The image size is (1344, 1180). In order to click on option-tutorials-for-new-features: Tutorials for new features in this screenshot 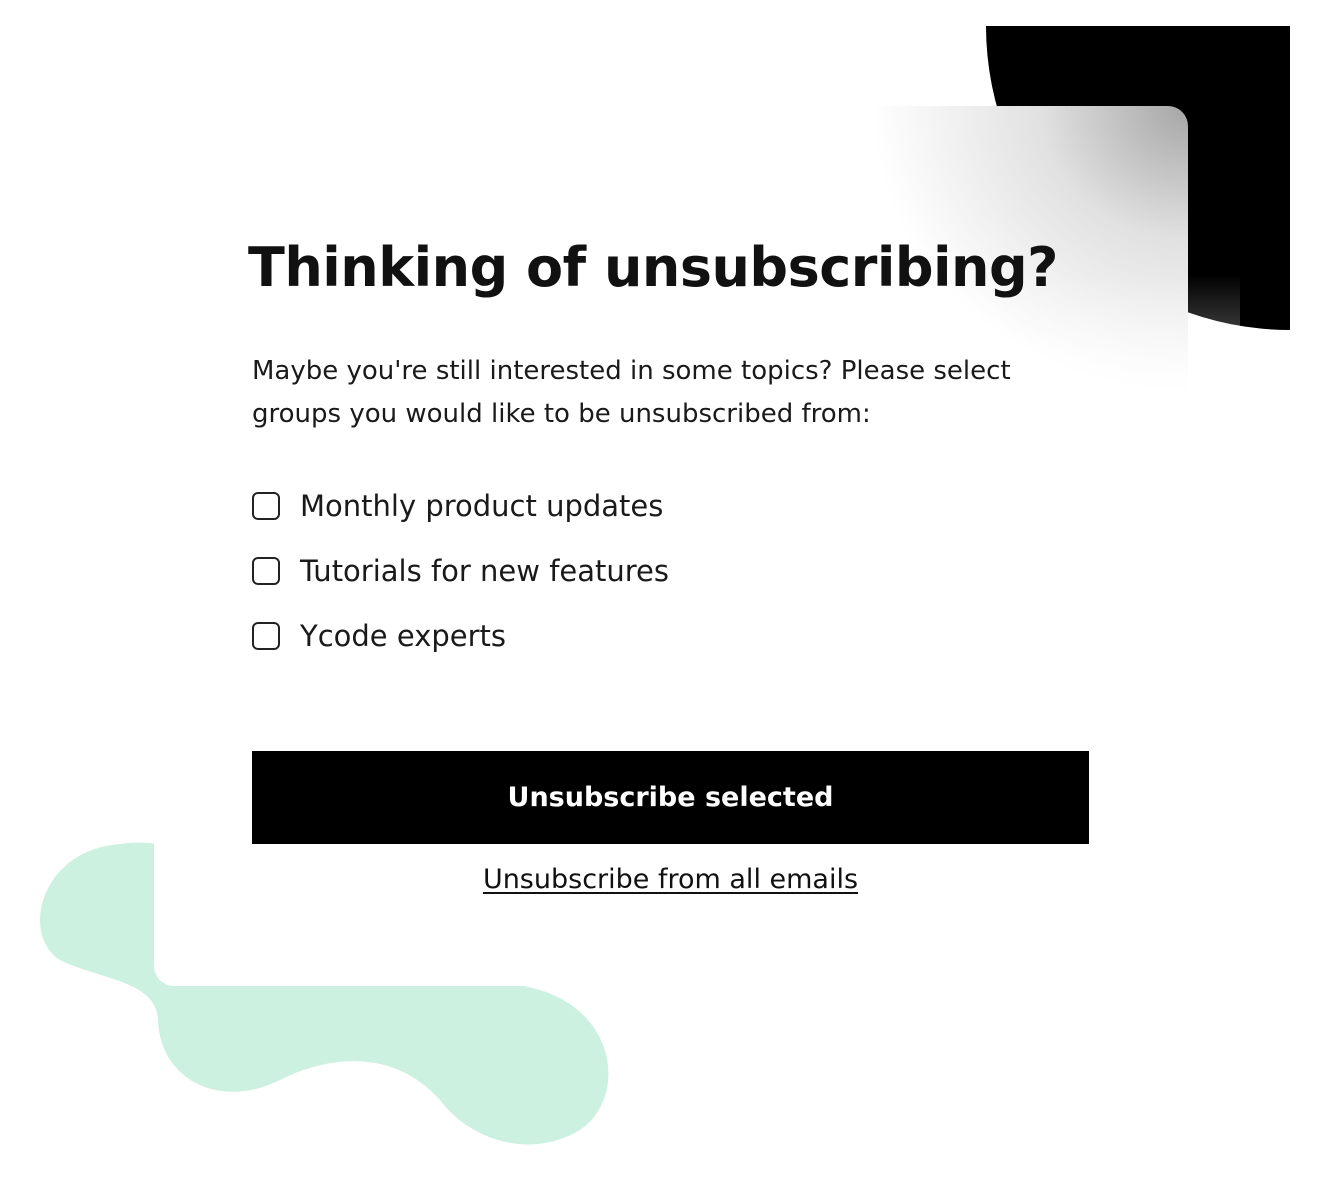, I will do `click(460, 571)`.